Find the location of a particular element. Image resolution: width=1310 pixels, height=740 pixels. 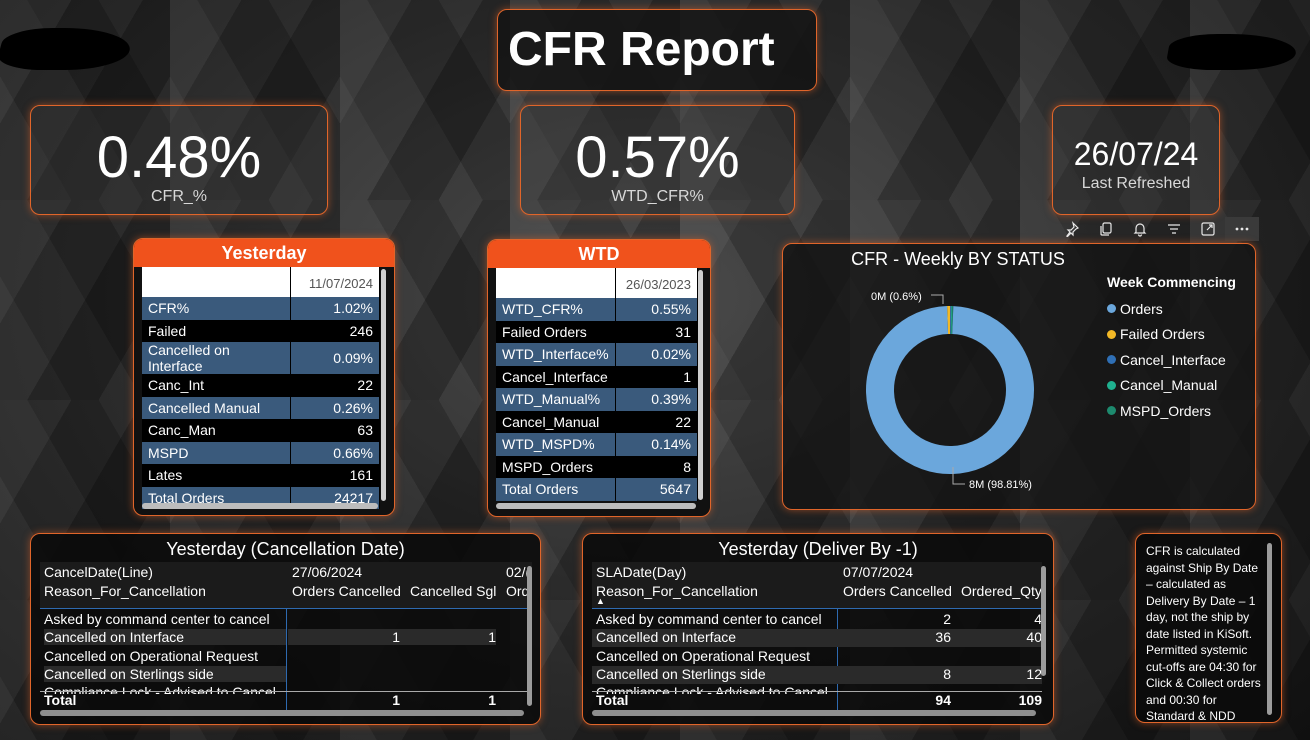

legend-title: Week Commencing is located at coordinates (1171, 282).